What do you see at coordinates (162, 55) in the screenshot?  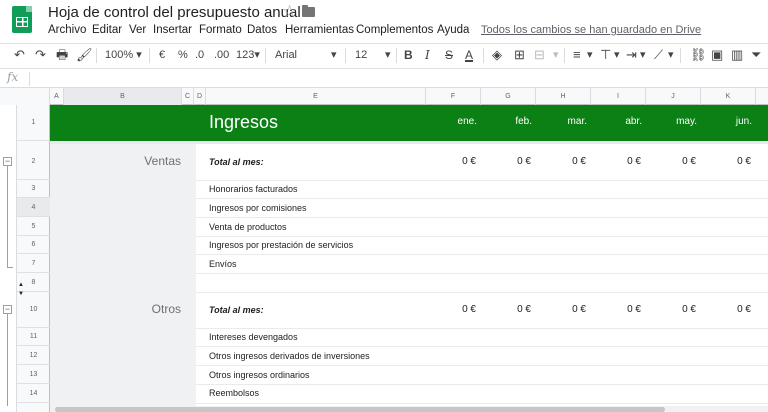 I see `currency-format-button: €` at bounding box center [162, 55].